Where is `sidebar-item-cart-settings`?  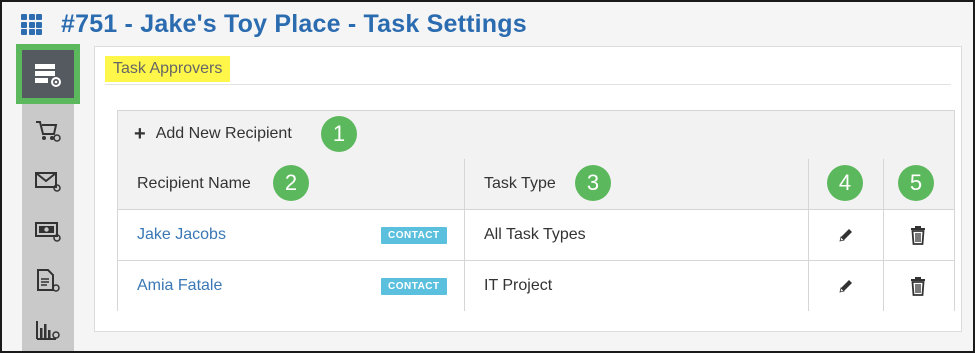
sidebar-item-cart-settings is located at coordinates (48, 131).